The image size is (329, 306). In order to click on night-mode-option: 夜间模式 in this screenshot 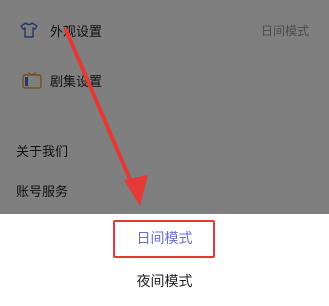, I will do `click(164, 281)`.